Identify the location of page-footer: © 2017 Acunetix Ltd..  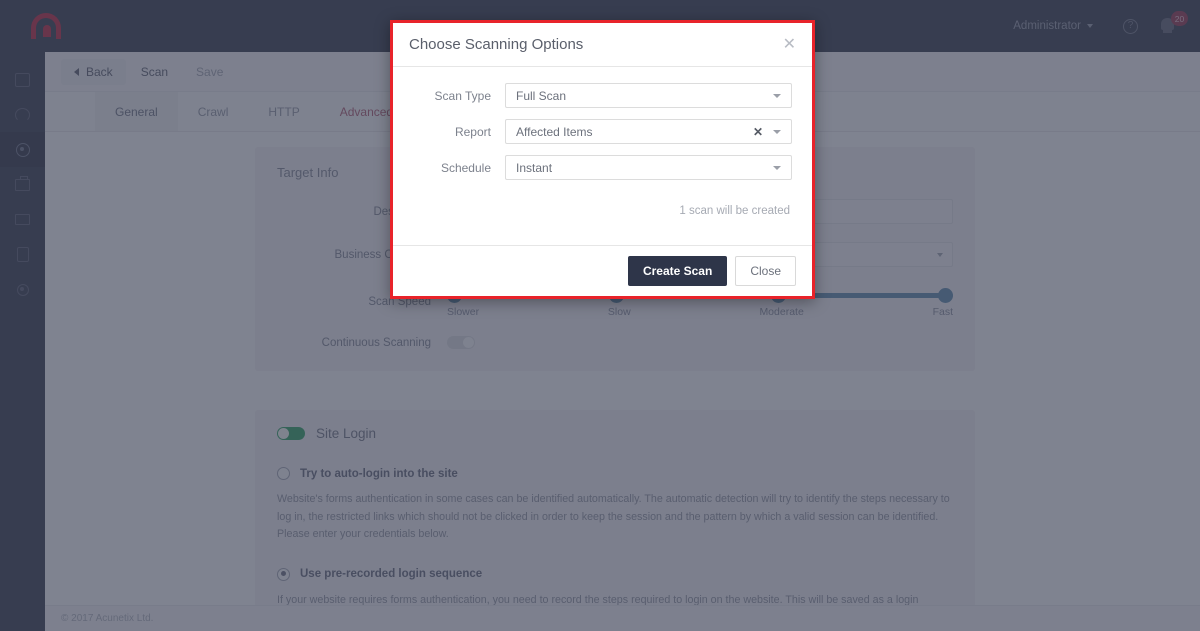
(622, 618).